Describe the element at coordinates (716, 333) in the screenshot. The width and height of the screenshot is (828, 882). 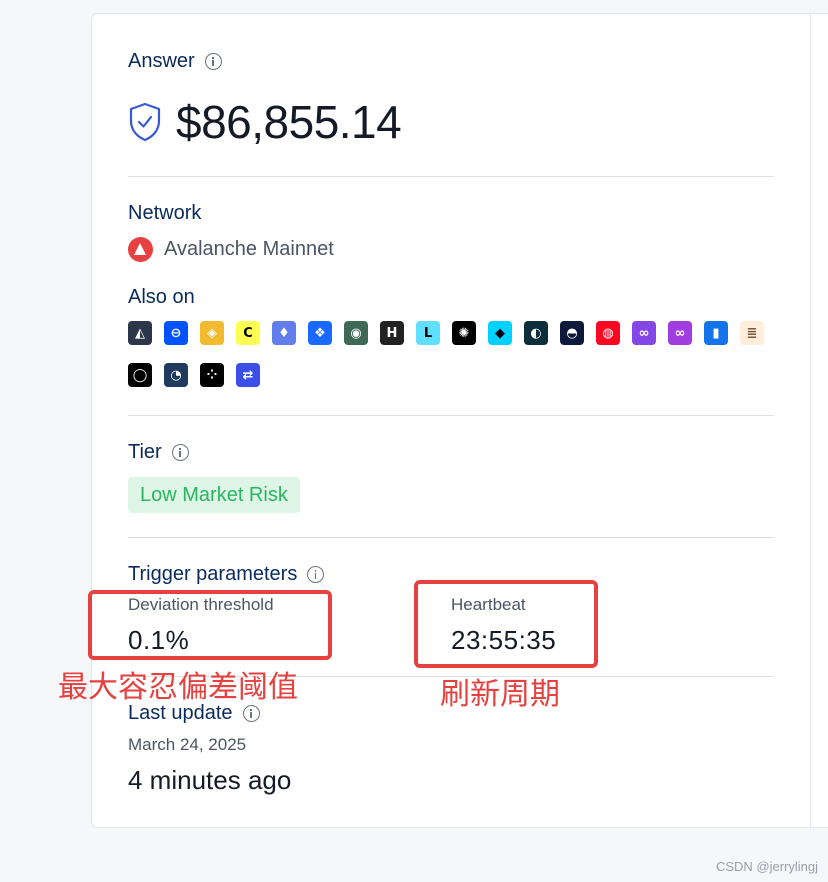
I see `ronin-icon: ▮` at that location.